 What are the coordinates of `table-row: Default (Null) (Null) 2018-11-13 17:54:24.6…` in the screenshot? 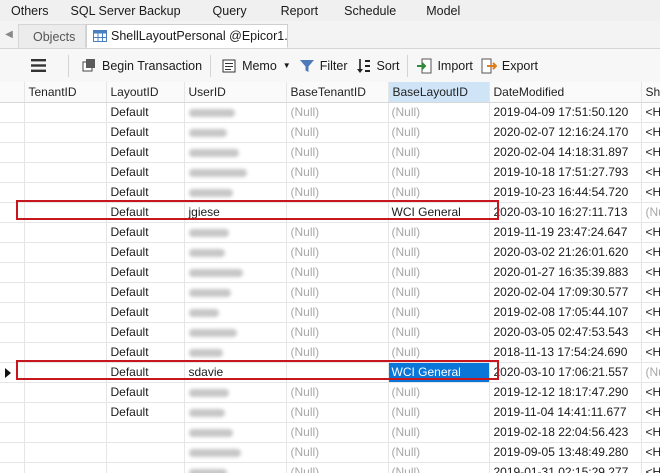 It's located at (330, 352).